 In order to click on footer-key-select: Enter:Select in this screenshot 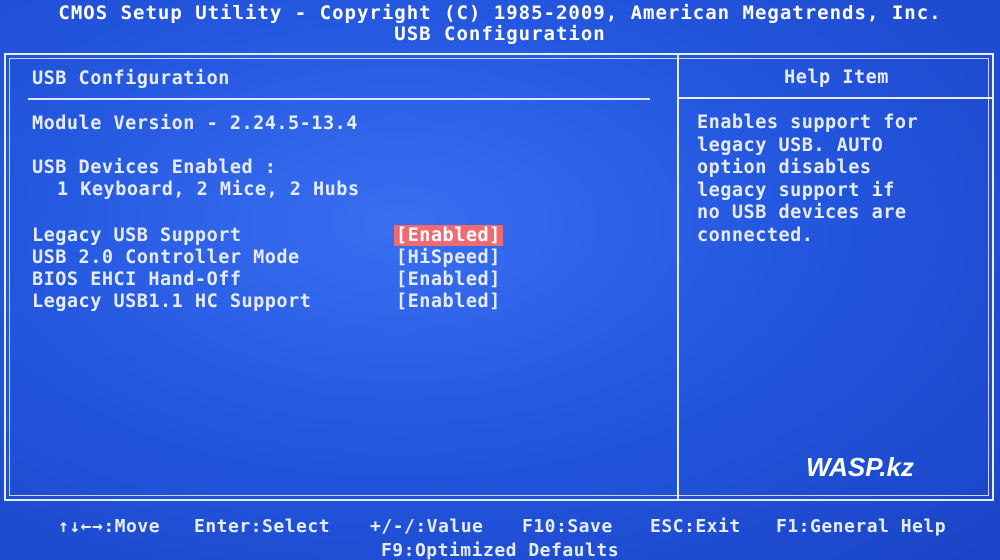, I will do `click(262, 526)`.